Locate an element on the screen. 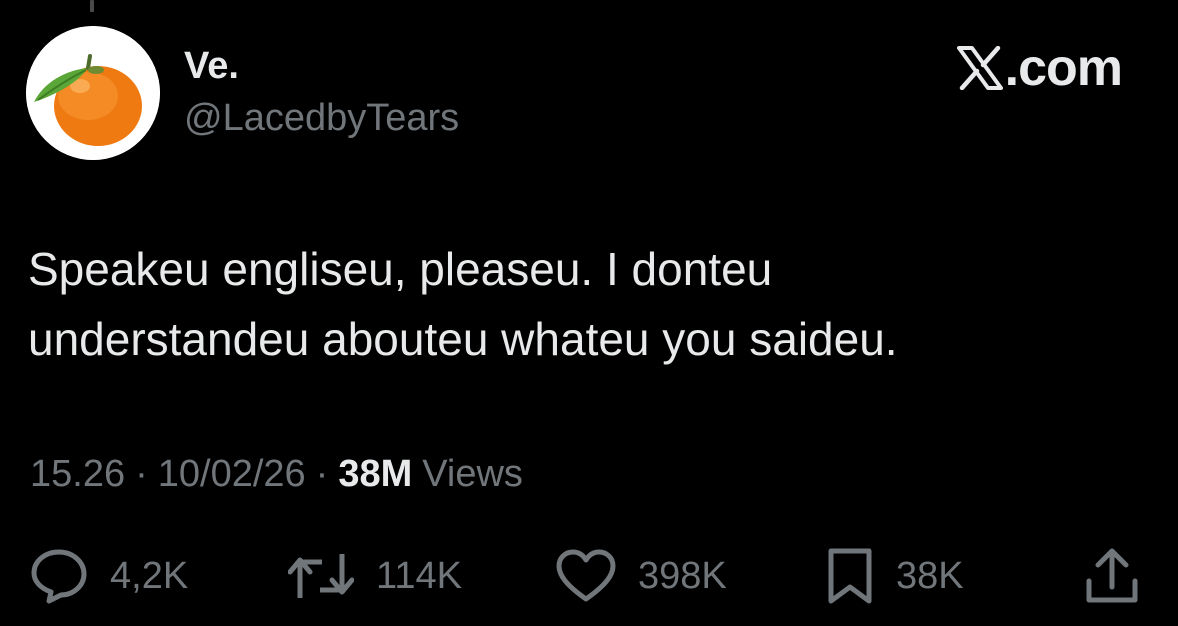 The width and height of the screenshot is (1178, 626). avatar is located at coordinates (93, 93).